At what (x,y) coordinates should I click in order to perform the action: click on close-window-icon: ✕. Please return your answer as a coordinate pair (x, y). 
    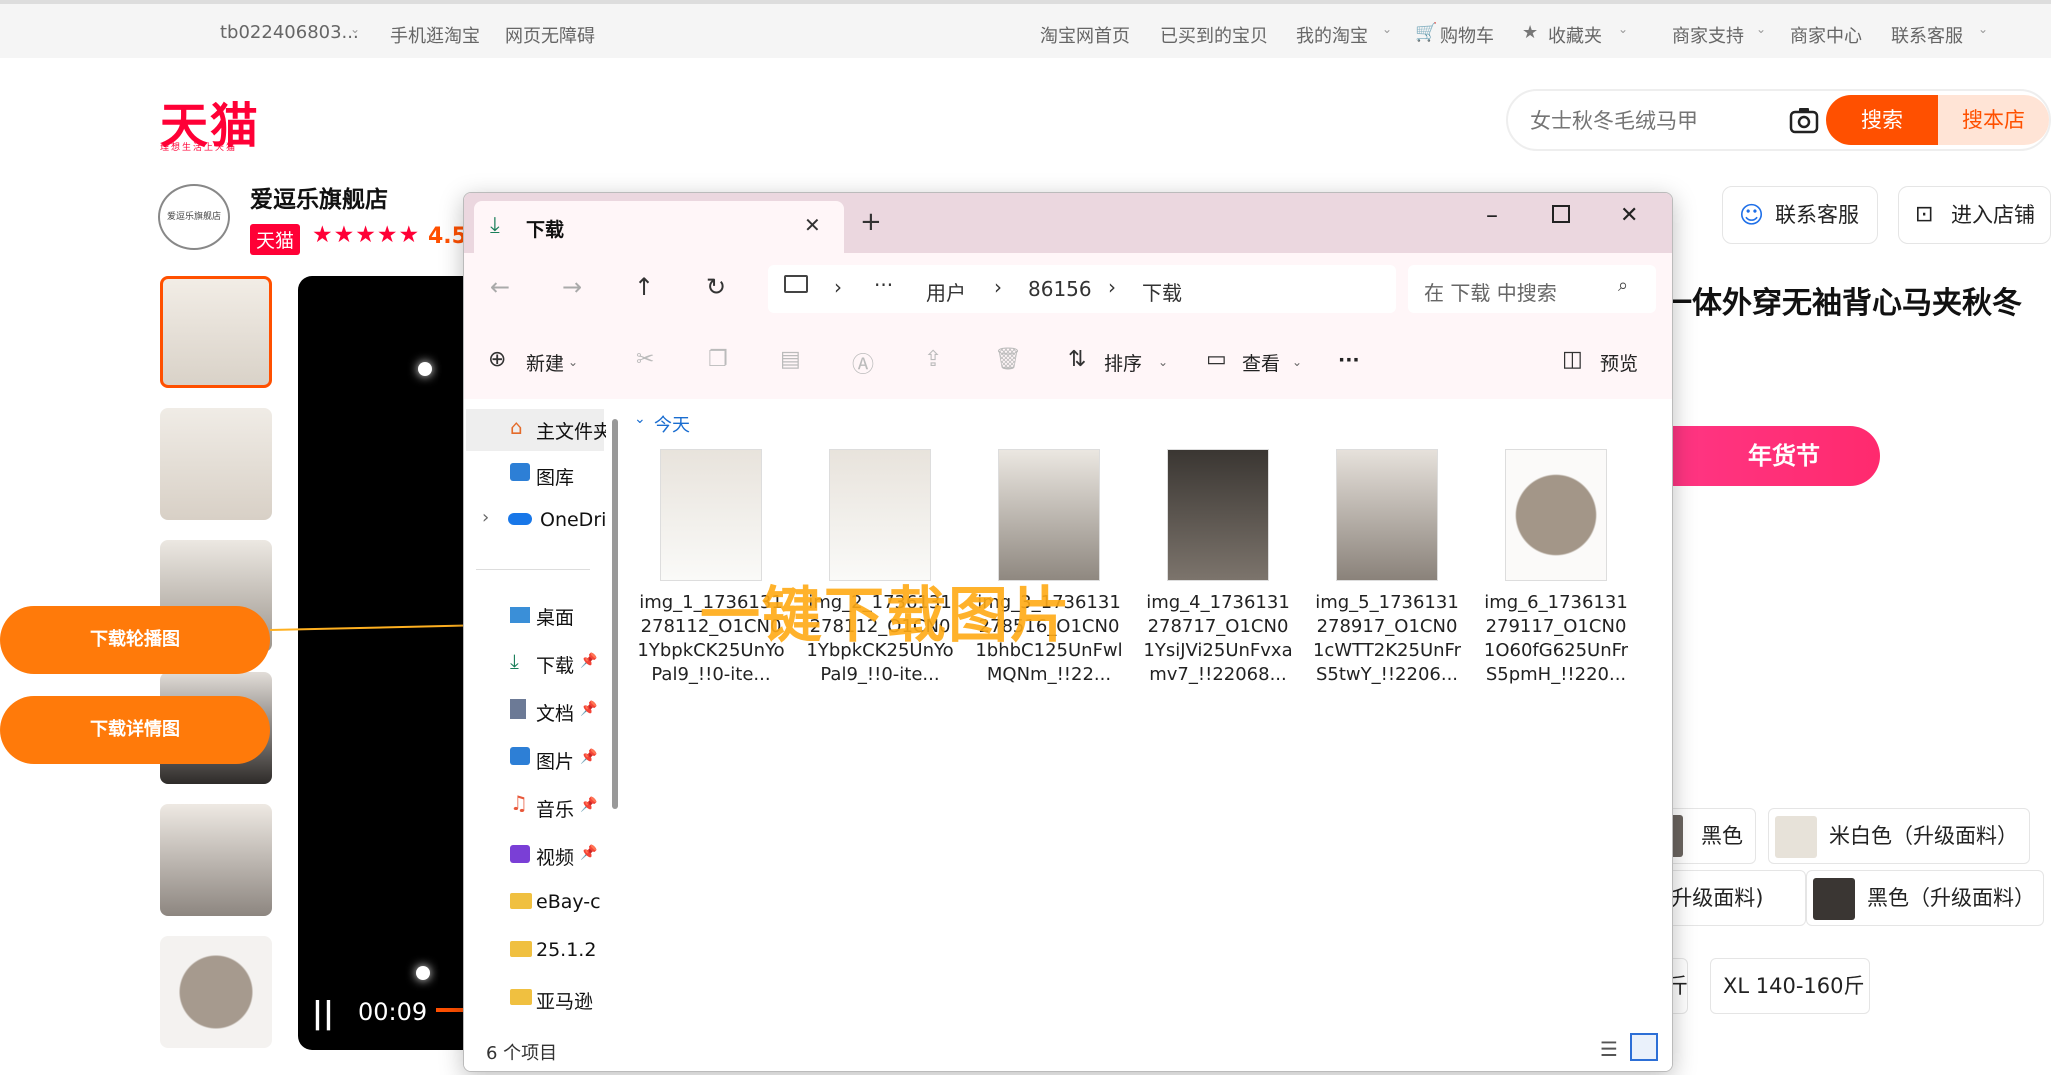
    Looking at the image, I should click on (1629, 215).